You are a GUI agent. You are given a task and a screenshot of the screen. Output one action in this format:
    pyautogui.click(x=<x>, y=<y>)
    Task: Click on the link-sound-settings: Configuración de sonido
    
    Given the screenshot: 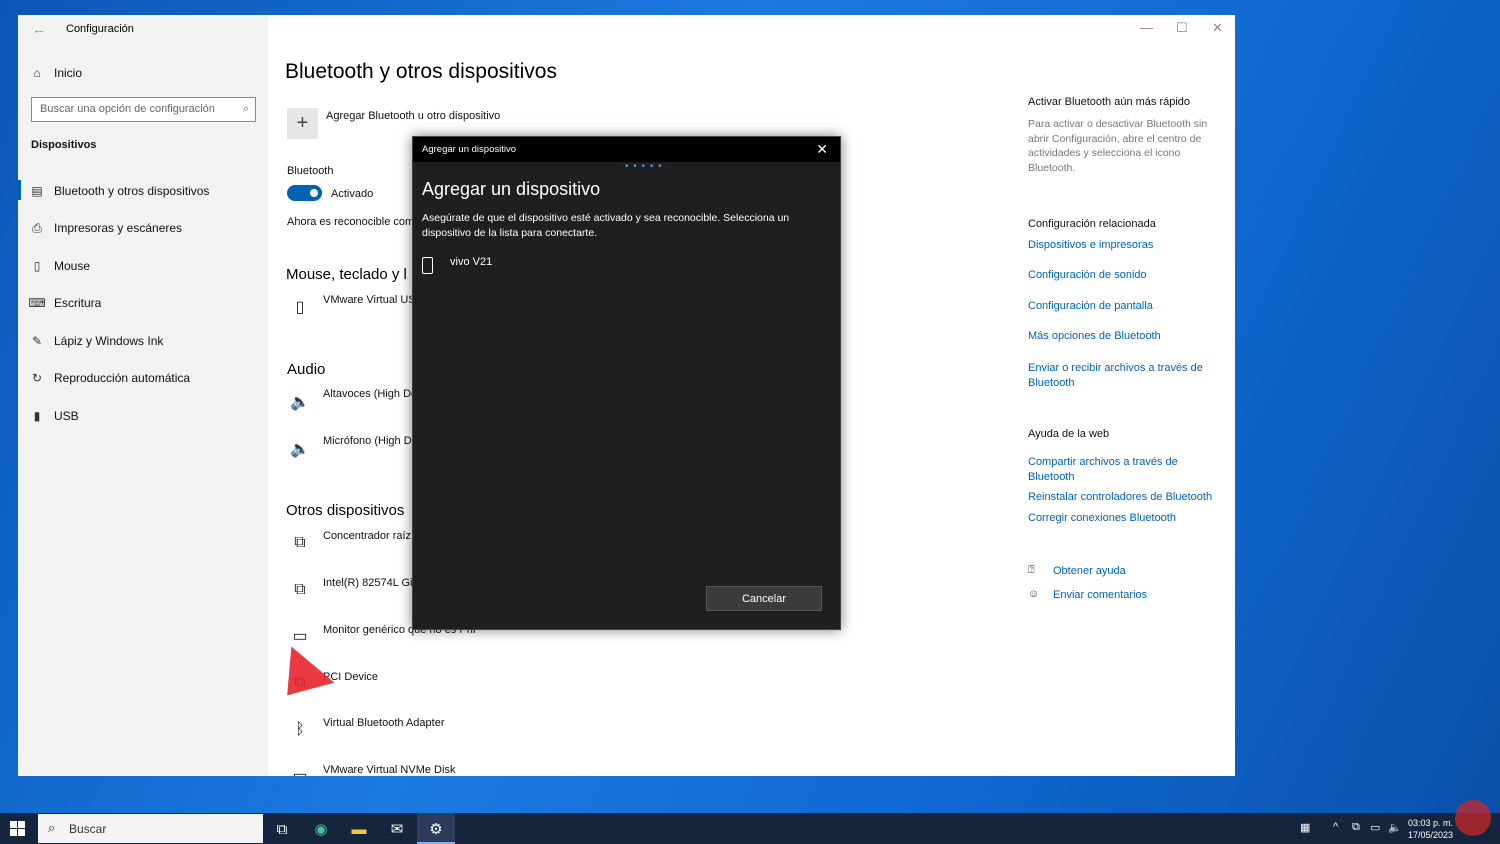 What is the action you would take?
    pyautogui.click(x=1128, y=275)
    